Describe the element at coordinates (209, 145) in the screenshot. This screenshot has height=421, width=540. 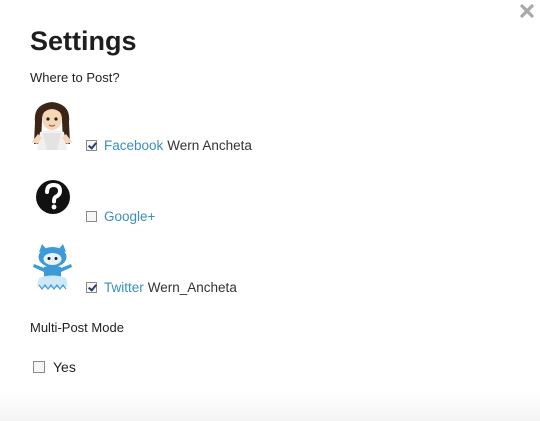
I see `facebook-account-name: Wern Ancheta` at that location.